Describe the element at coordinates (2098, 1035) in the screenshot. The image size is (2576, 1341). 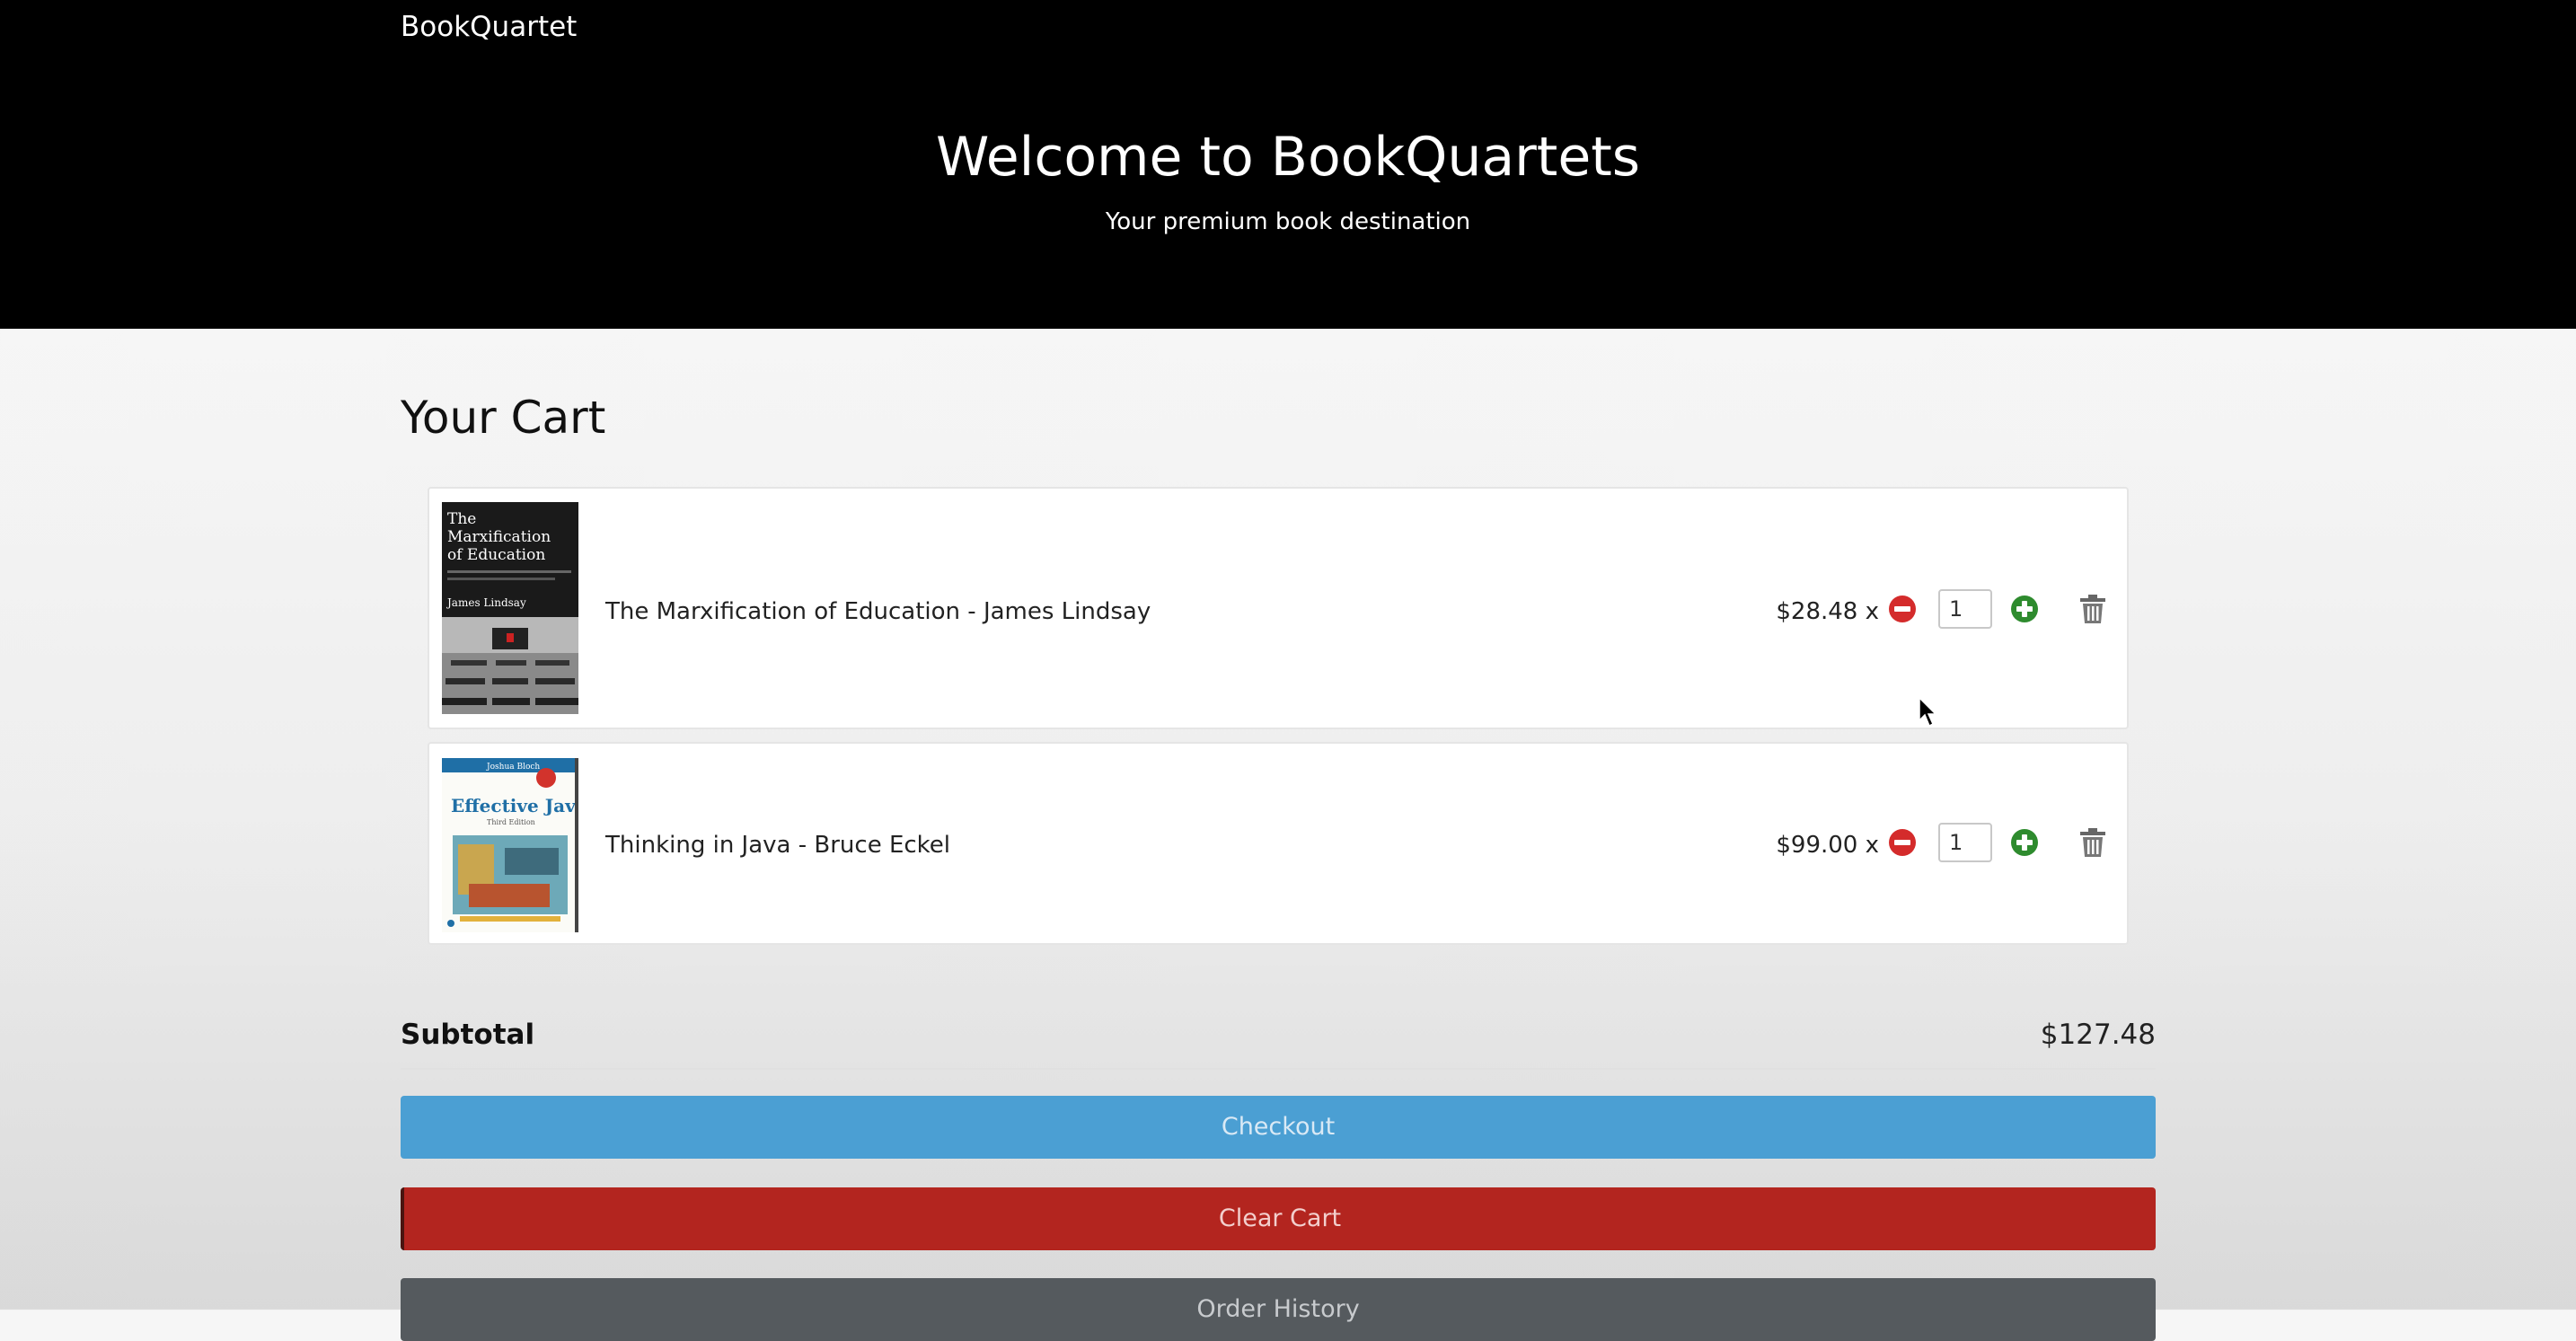
I see `subtotal-value: $127.48` at that location.